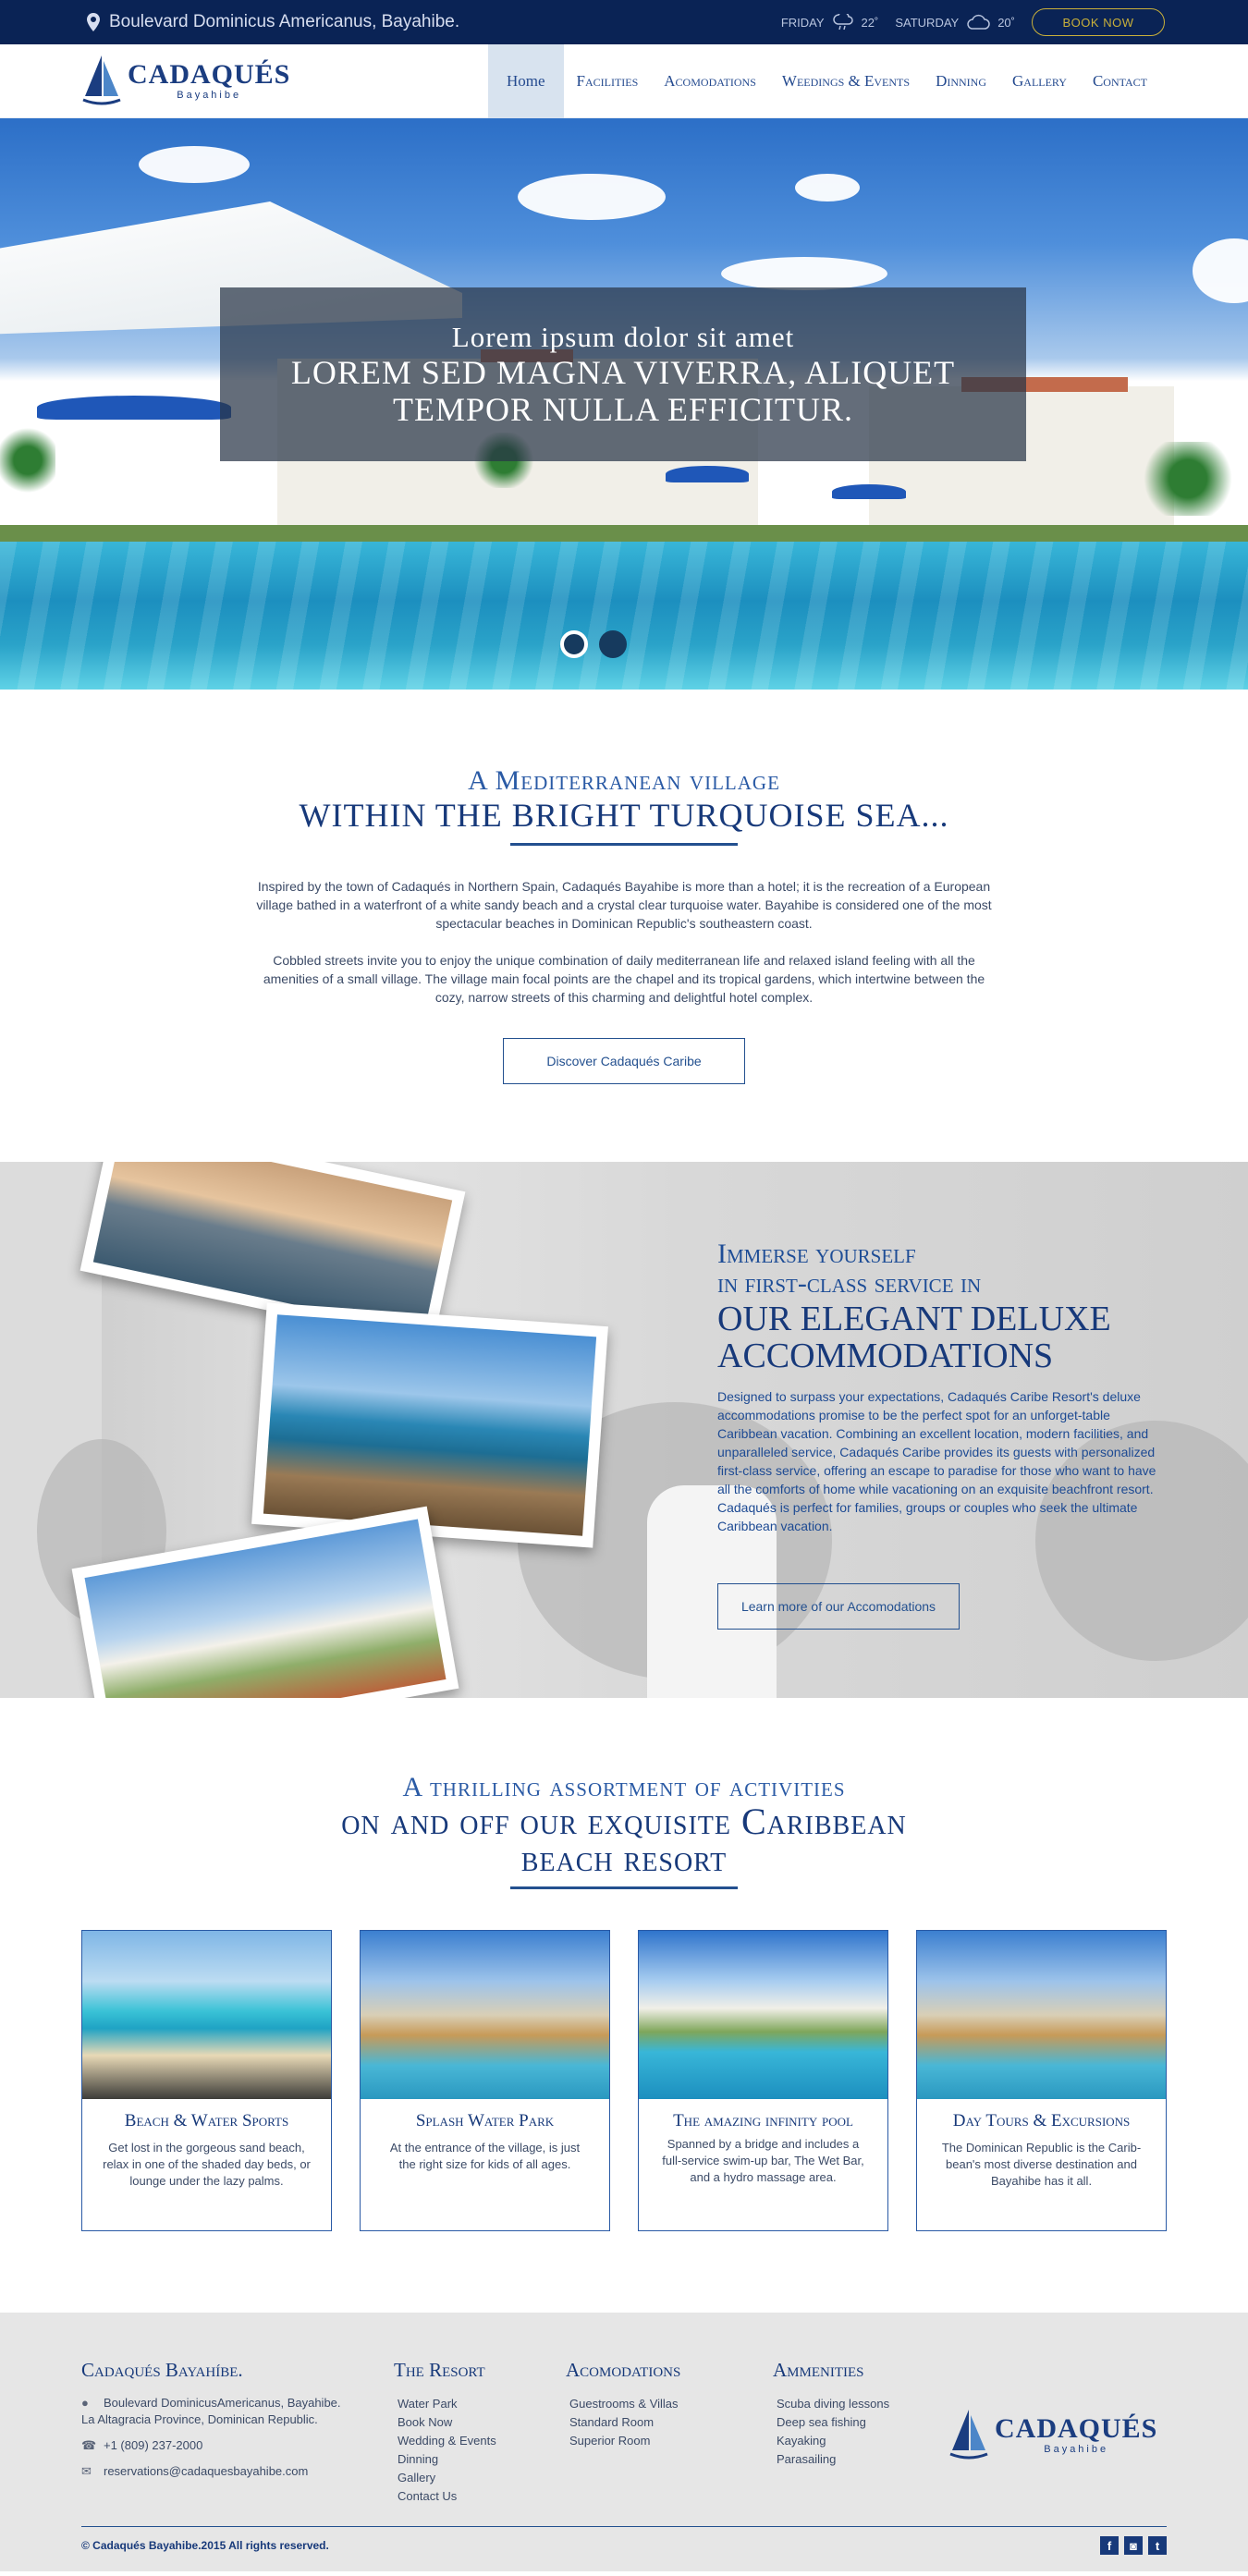 The height and width of the screenshot is (2576, 1248). What do you see at coordinates (480, 2404) in the screenshot?
I see `footer-link: Water Park` at bounding box center [480, 2404].